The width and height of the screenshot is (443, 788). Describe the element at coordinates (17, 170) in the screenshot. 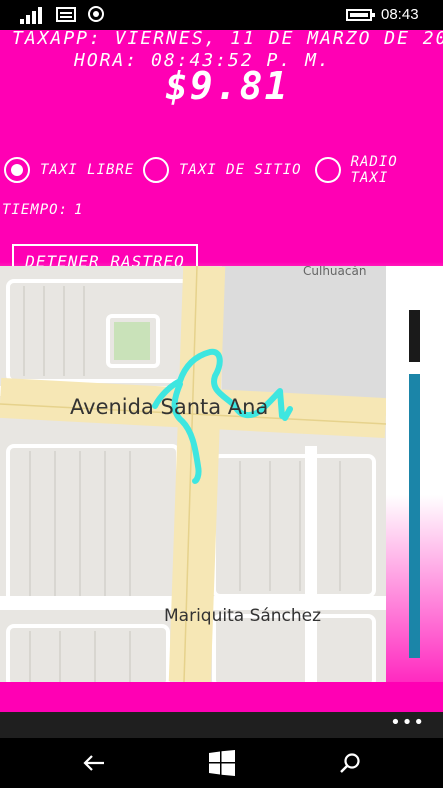

I see `radio-selected-icon` at that location.